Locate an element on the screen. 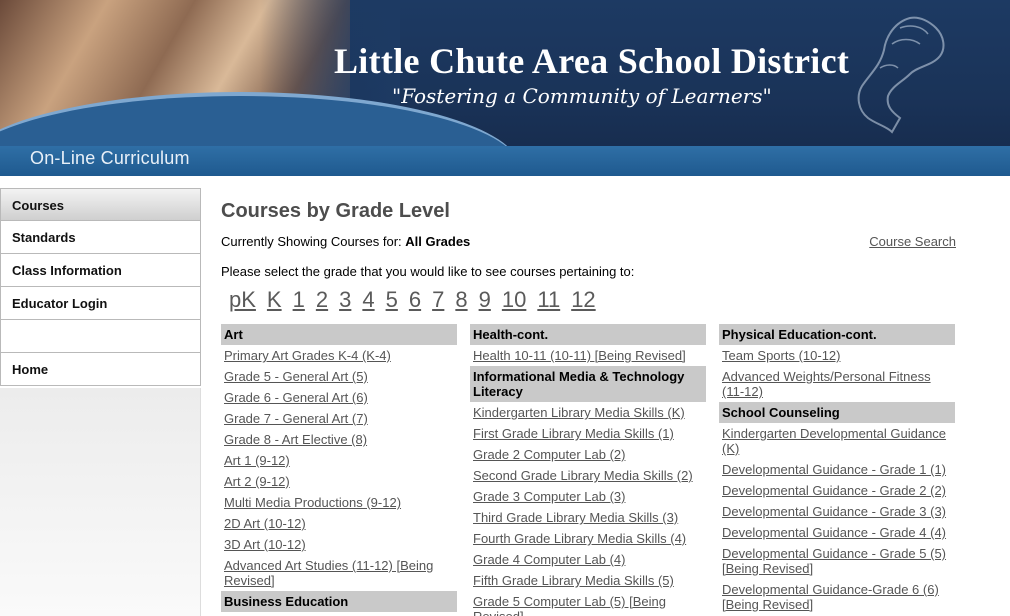  course-link: Fourth Grade Library Media Skills (4) is located at coordinates (588, 538).